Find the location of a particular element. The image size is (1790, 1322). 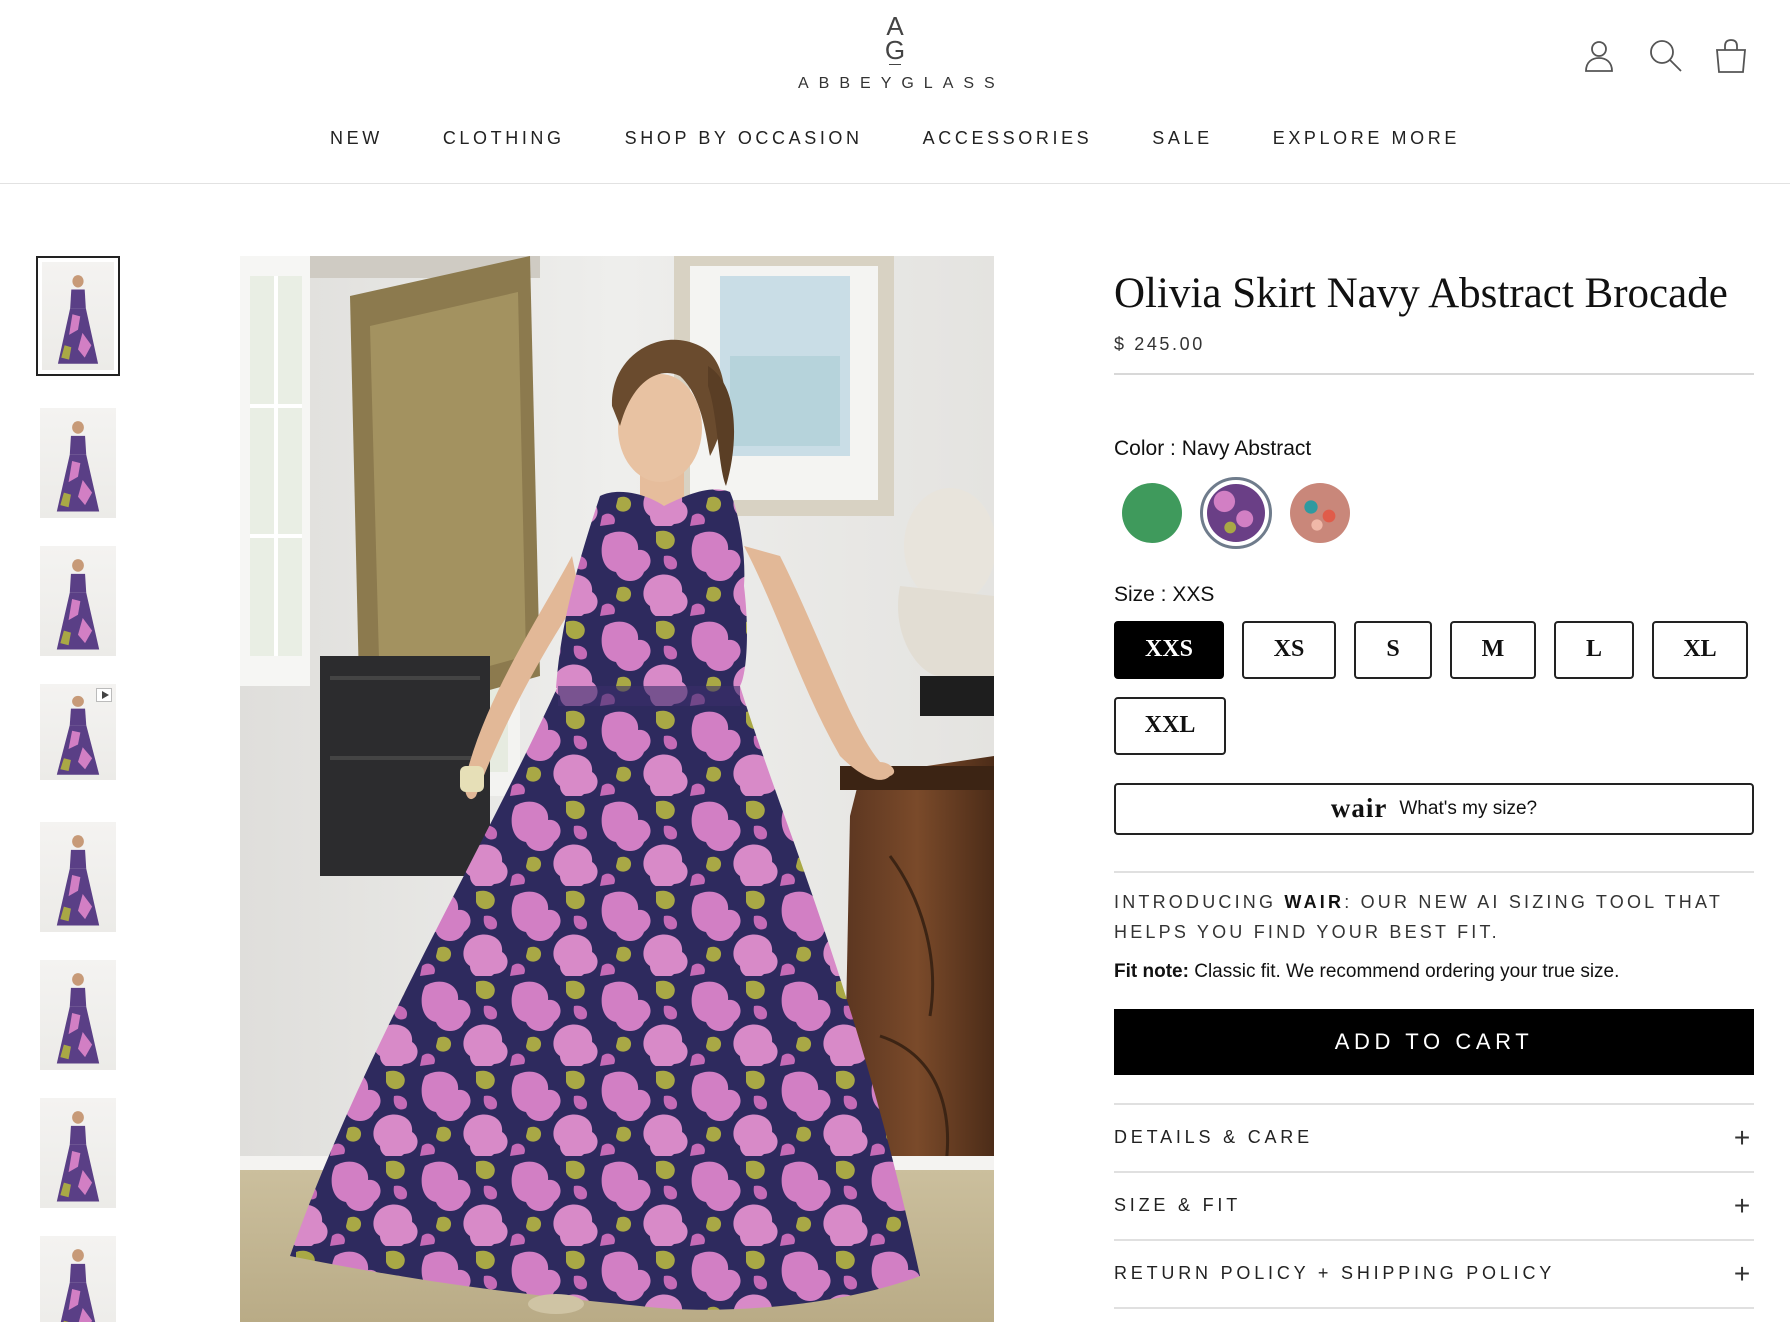

wair-logo: wair is located at coordinates (1359, 808).